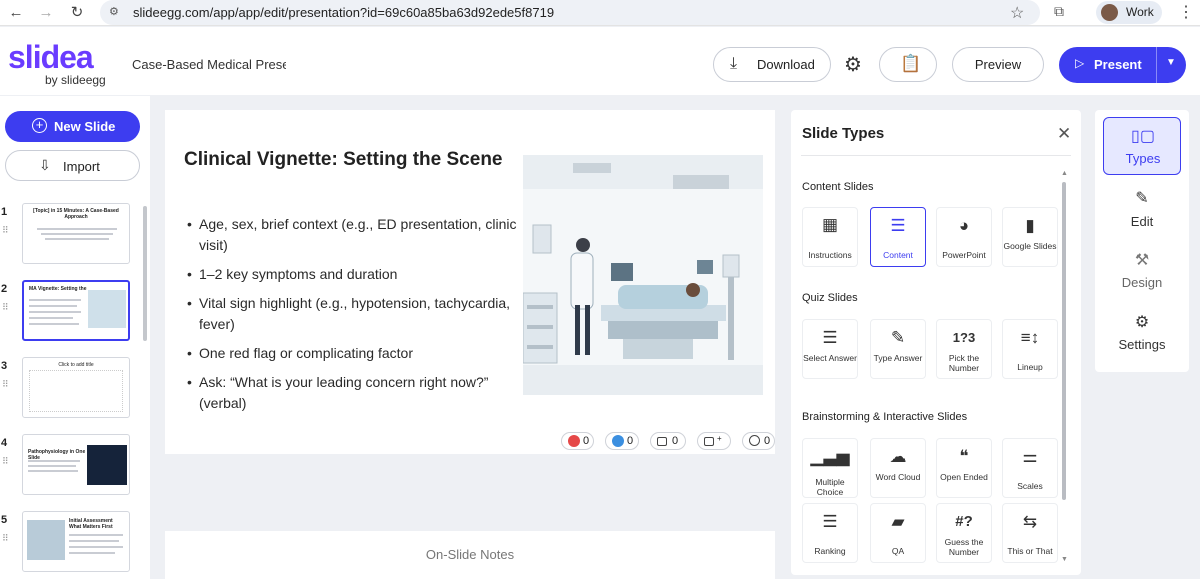 The image size is (1200, 579). Describe the element at coordinates (830, 298) in the screenshot. I see `section-label: Quiz Slides` at that location.